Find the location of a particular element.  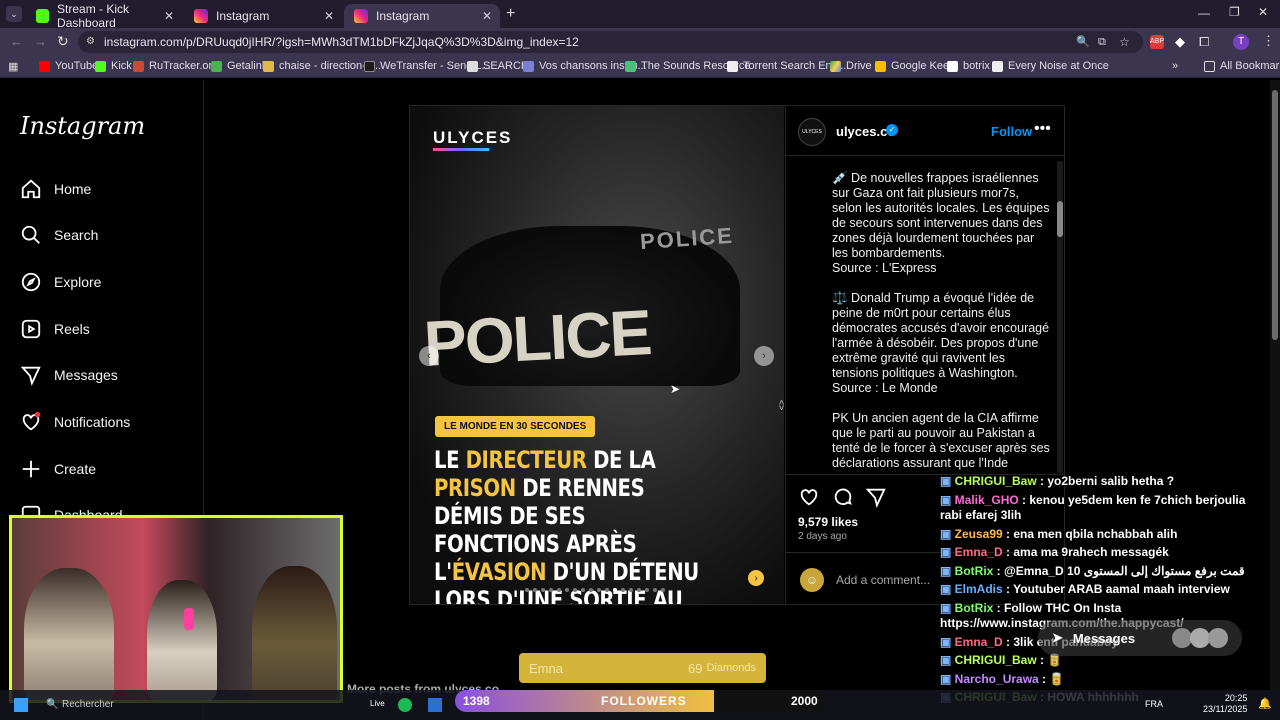

slide-next-arrow-icon: › is located at coordinates (756, 578).